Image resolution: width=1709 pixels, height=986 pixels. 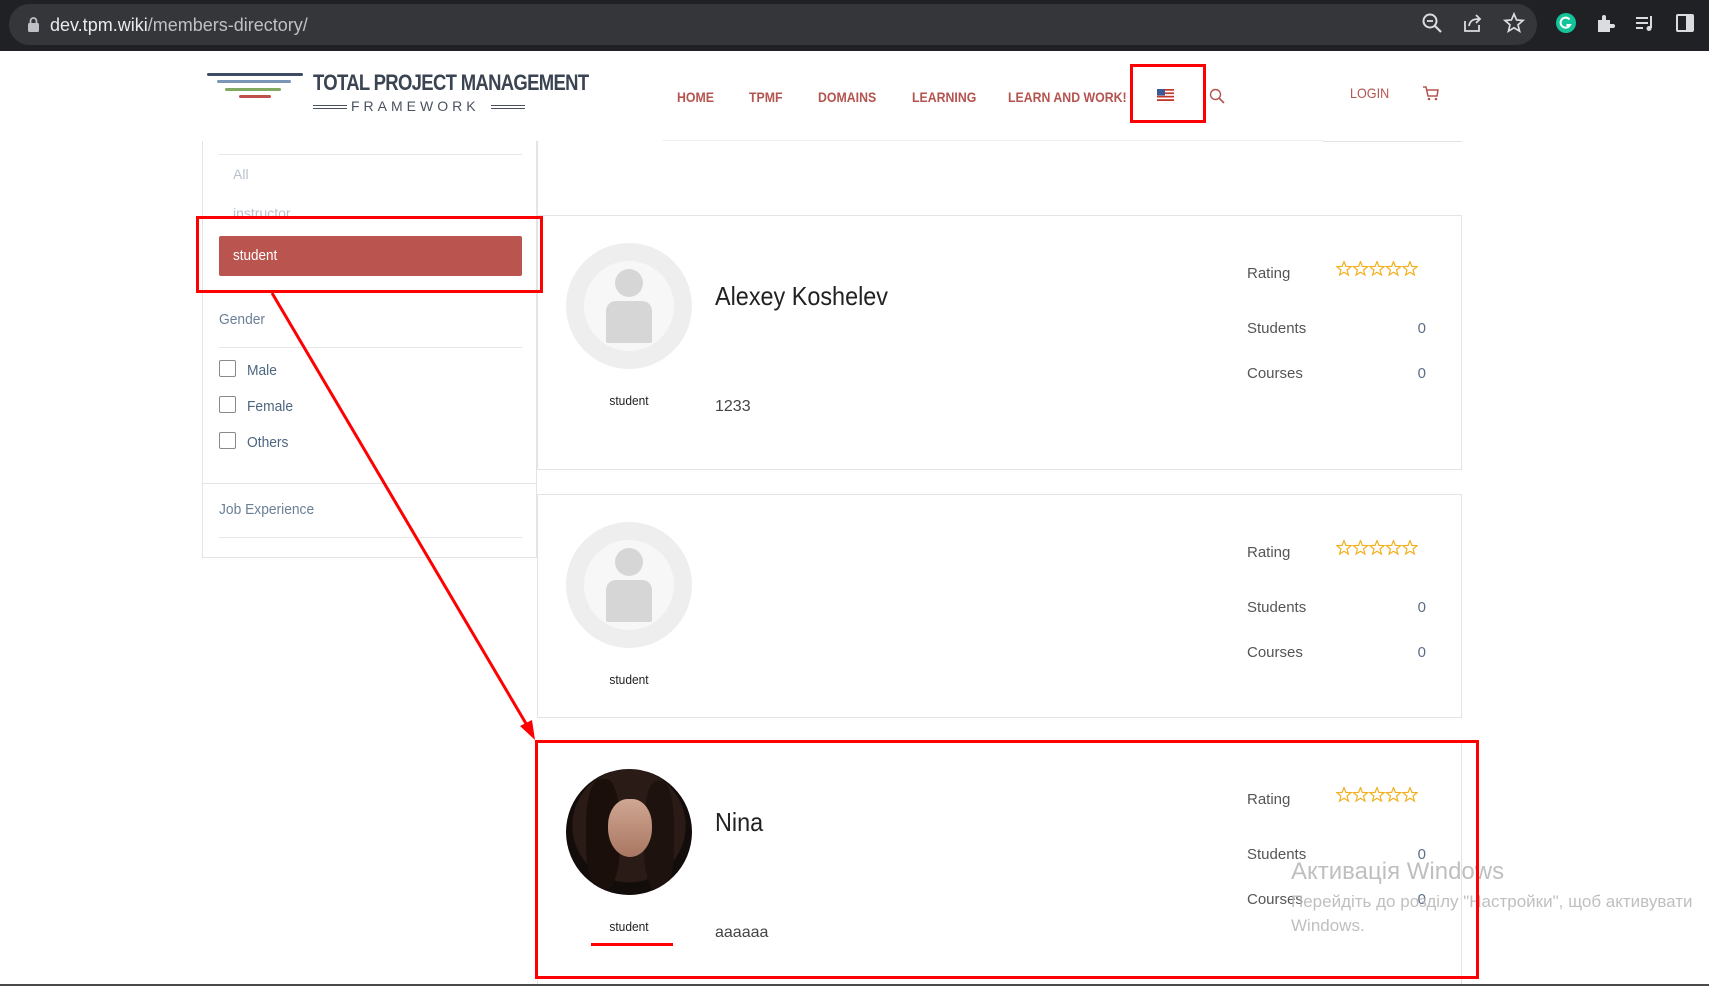 What do you see at coordinates (999, 606) in the screenshot?
I see `member-card: student Rating Students 0 Courses 0` at bounding box center [999, 606].